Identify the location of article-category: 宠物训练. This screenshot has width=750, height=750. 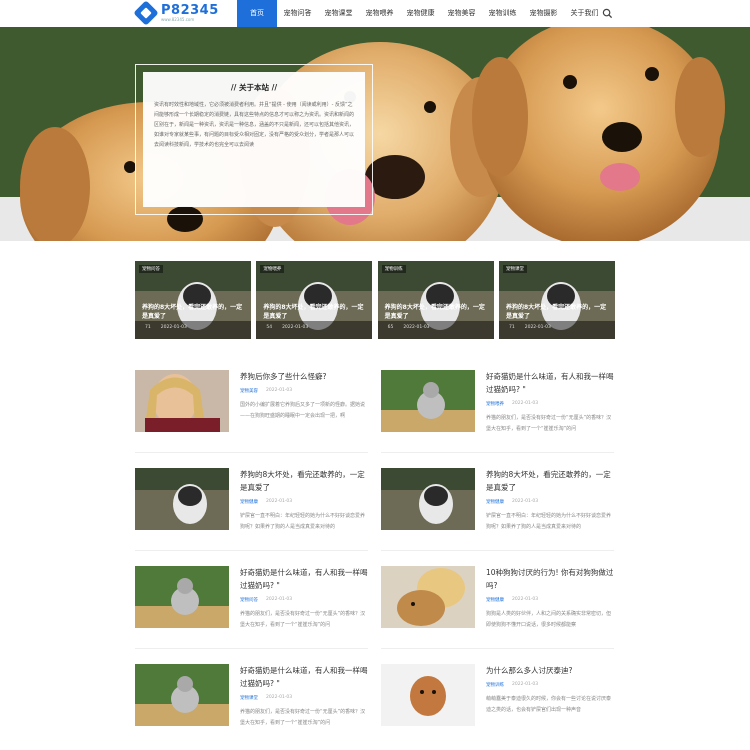
(495, 685).